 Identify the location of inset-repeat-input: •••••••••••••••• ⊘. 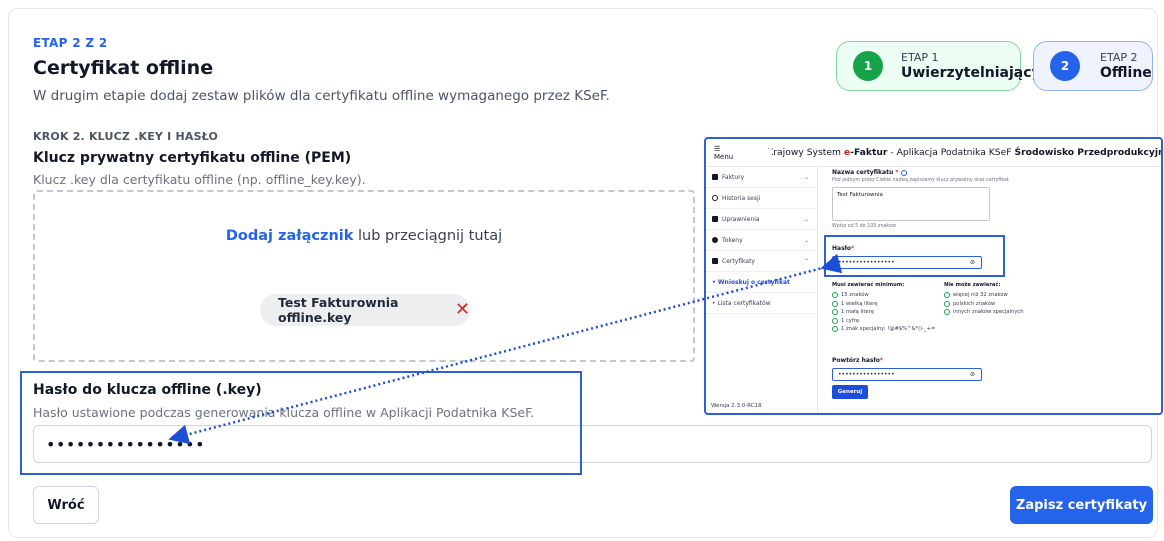
(907, 374).